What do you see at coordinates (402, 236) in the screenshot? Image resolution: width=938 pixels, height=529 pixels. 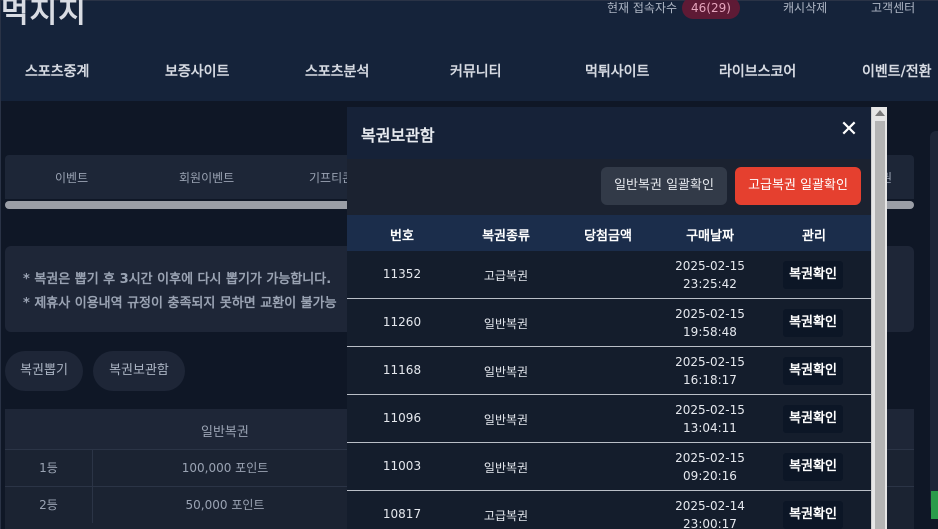 I see `col-number: 번호` at bounding box center [402, 236].